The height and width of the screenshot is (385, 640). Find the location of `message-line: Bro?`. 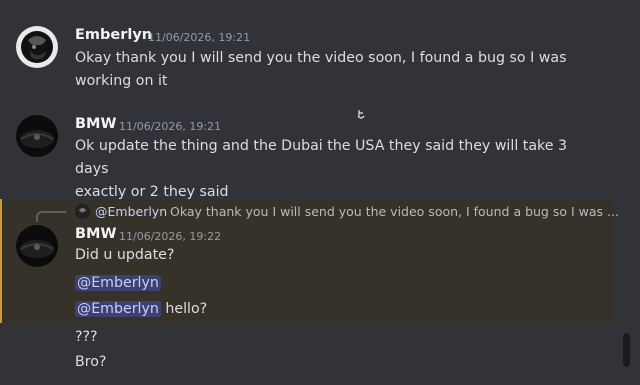

message-line: Bro? is located at coordinates (91, 362).